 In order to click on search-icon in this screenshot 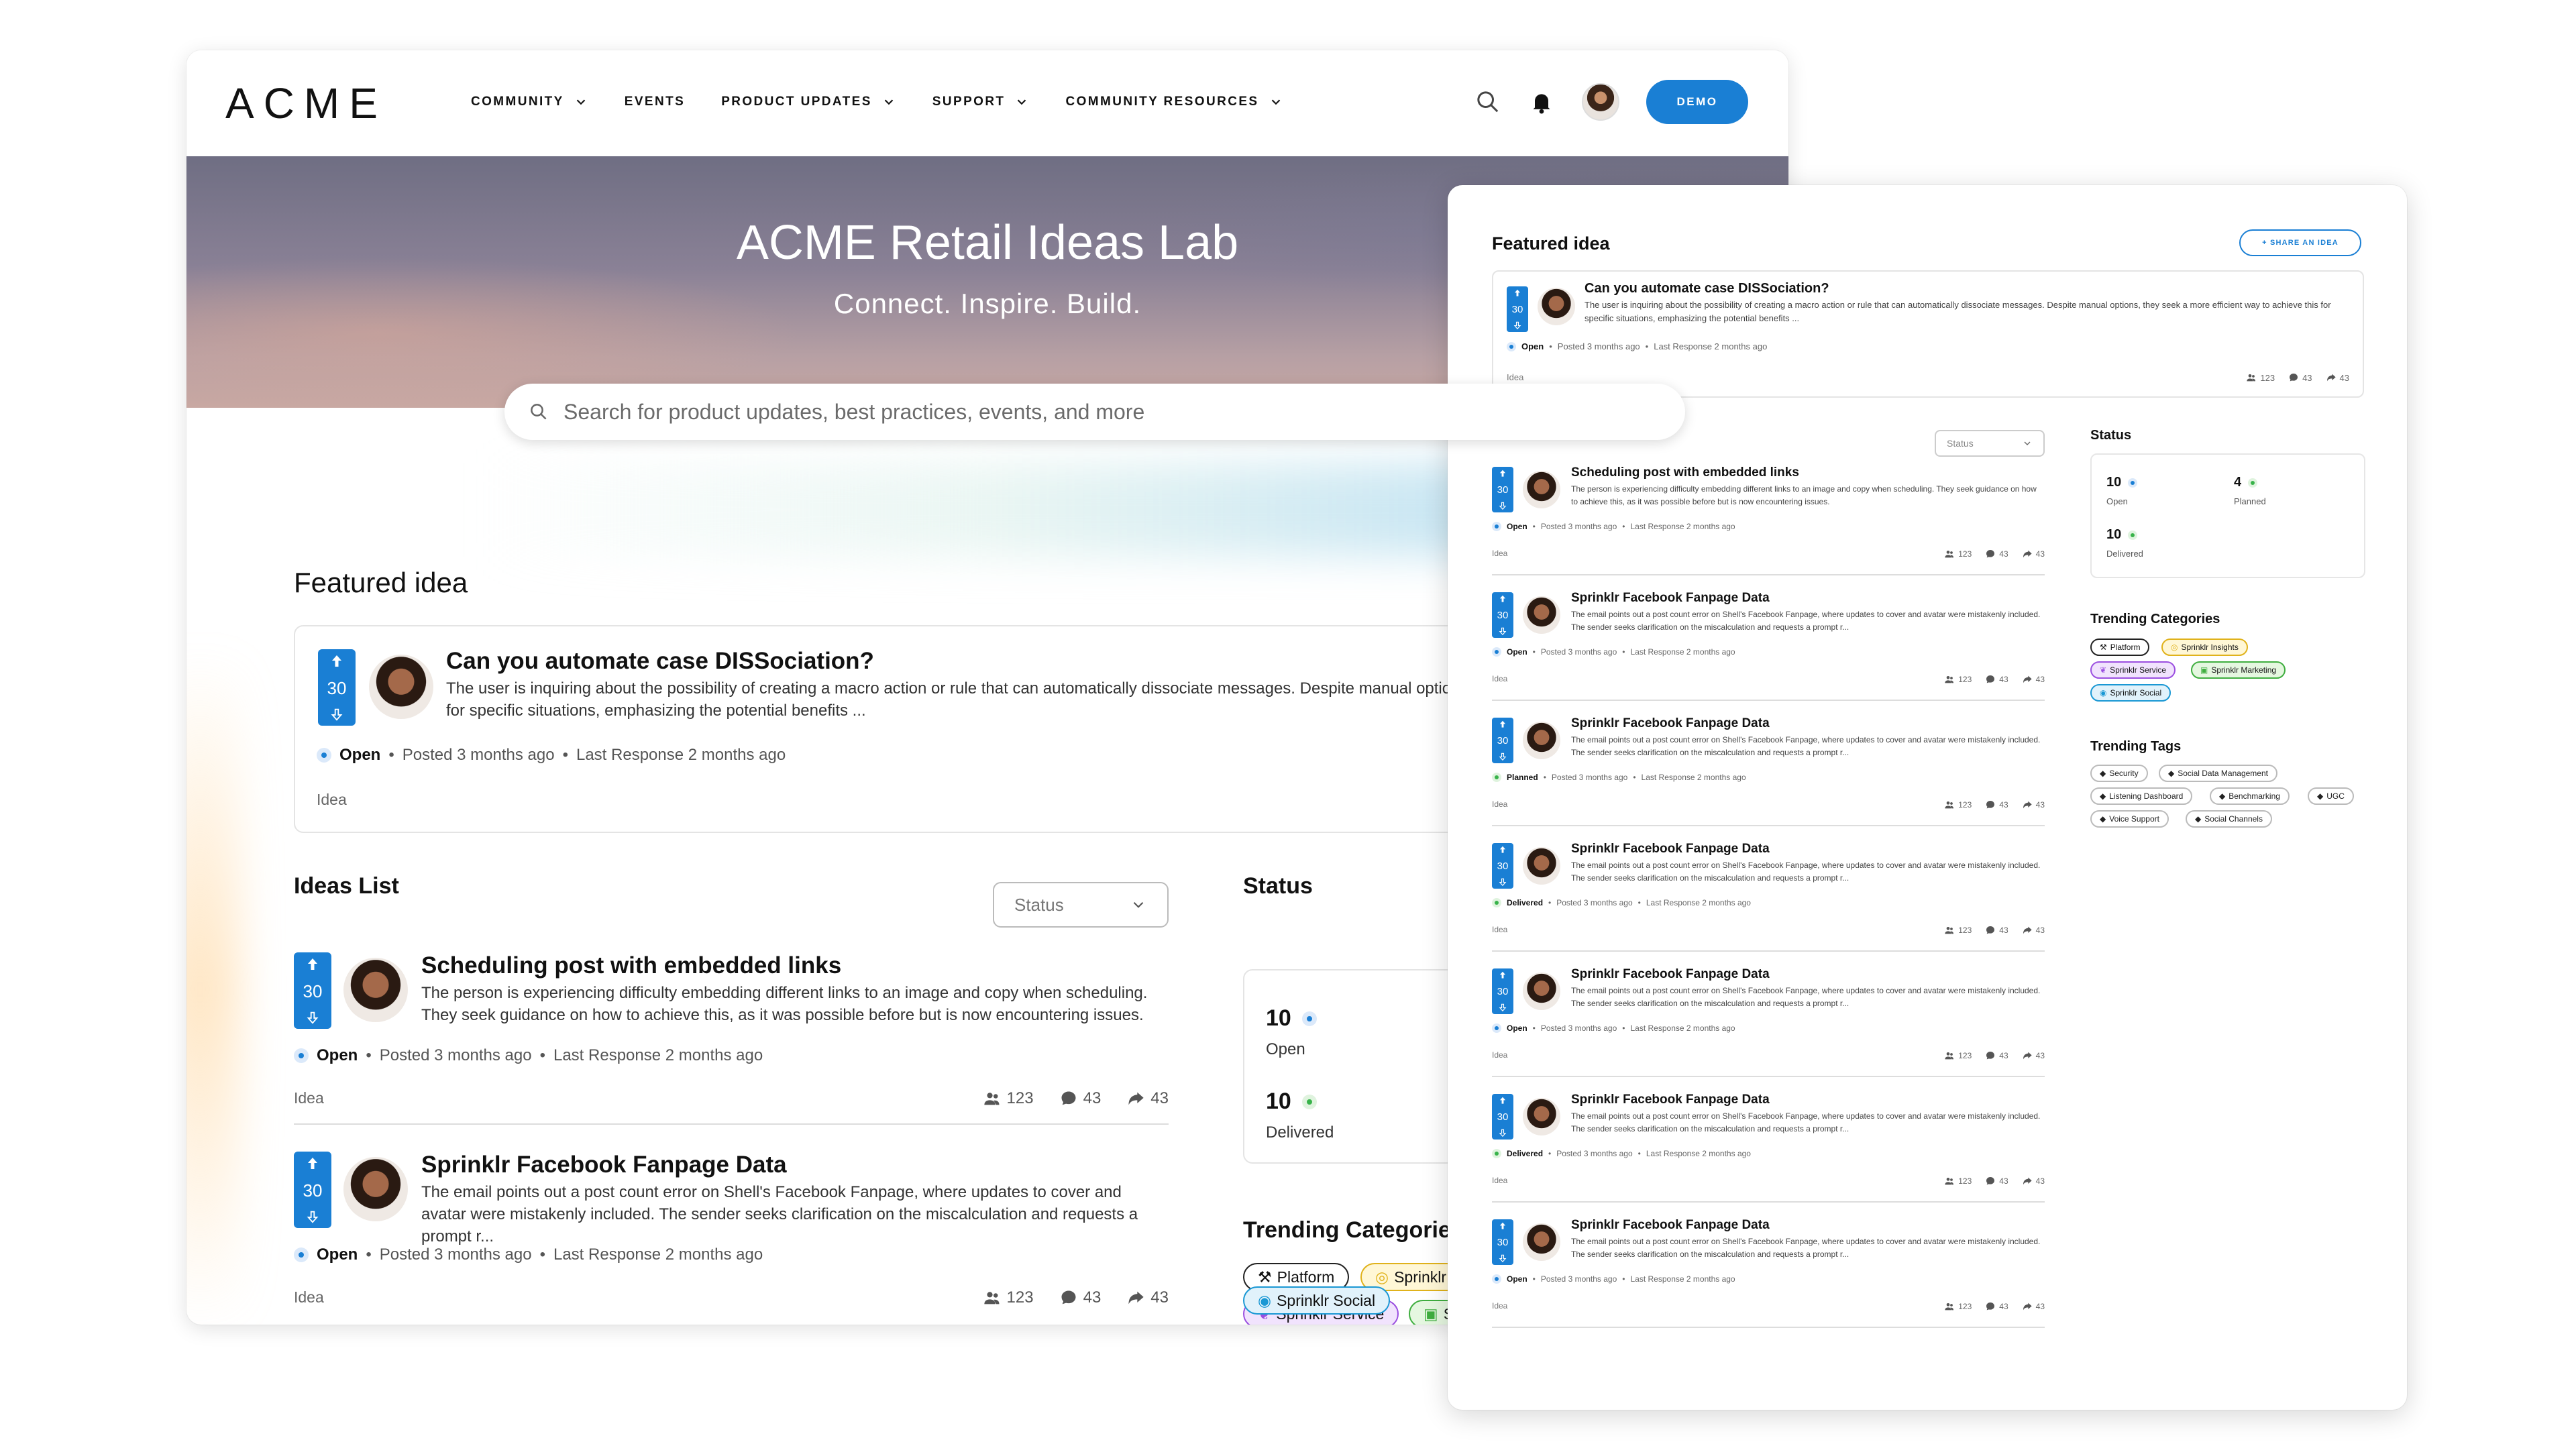, I will do `click(1487, 102)`.